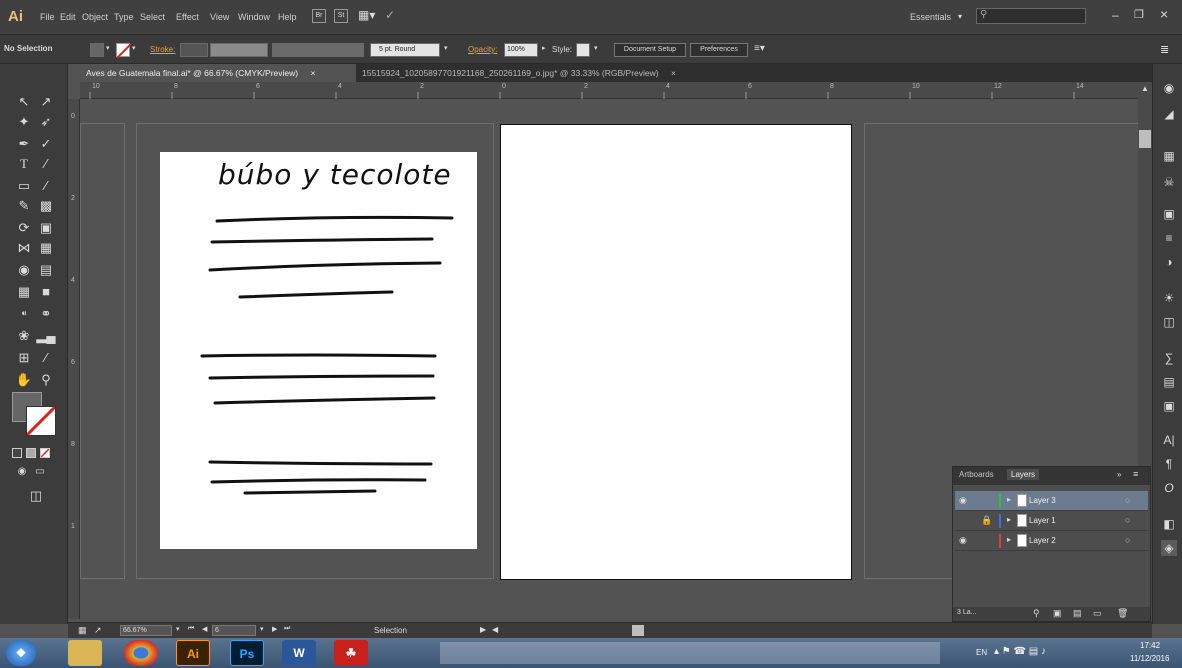 This screenshot has width=1182, height=668. Describe the element at coordinates (719, 50) in the screenshot. I see `preferences-button: Preferences` at that location.